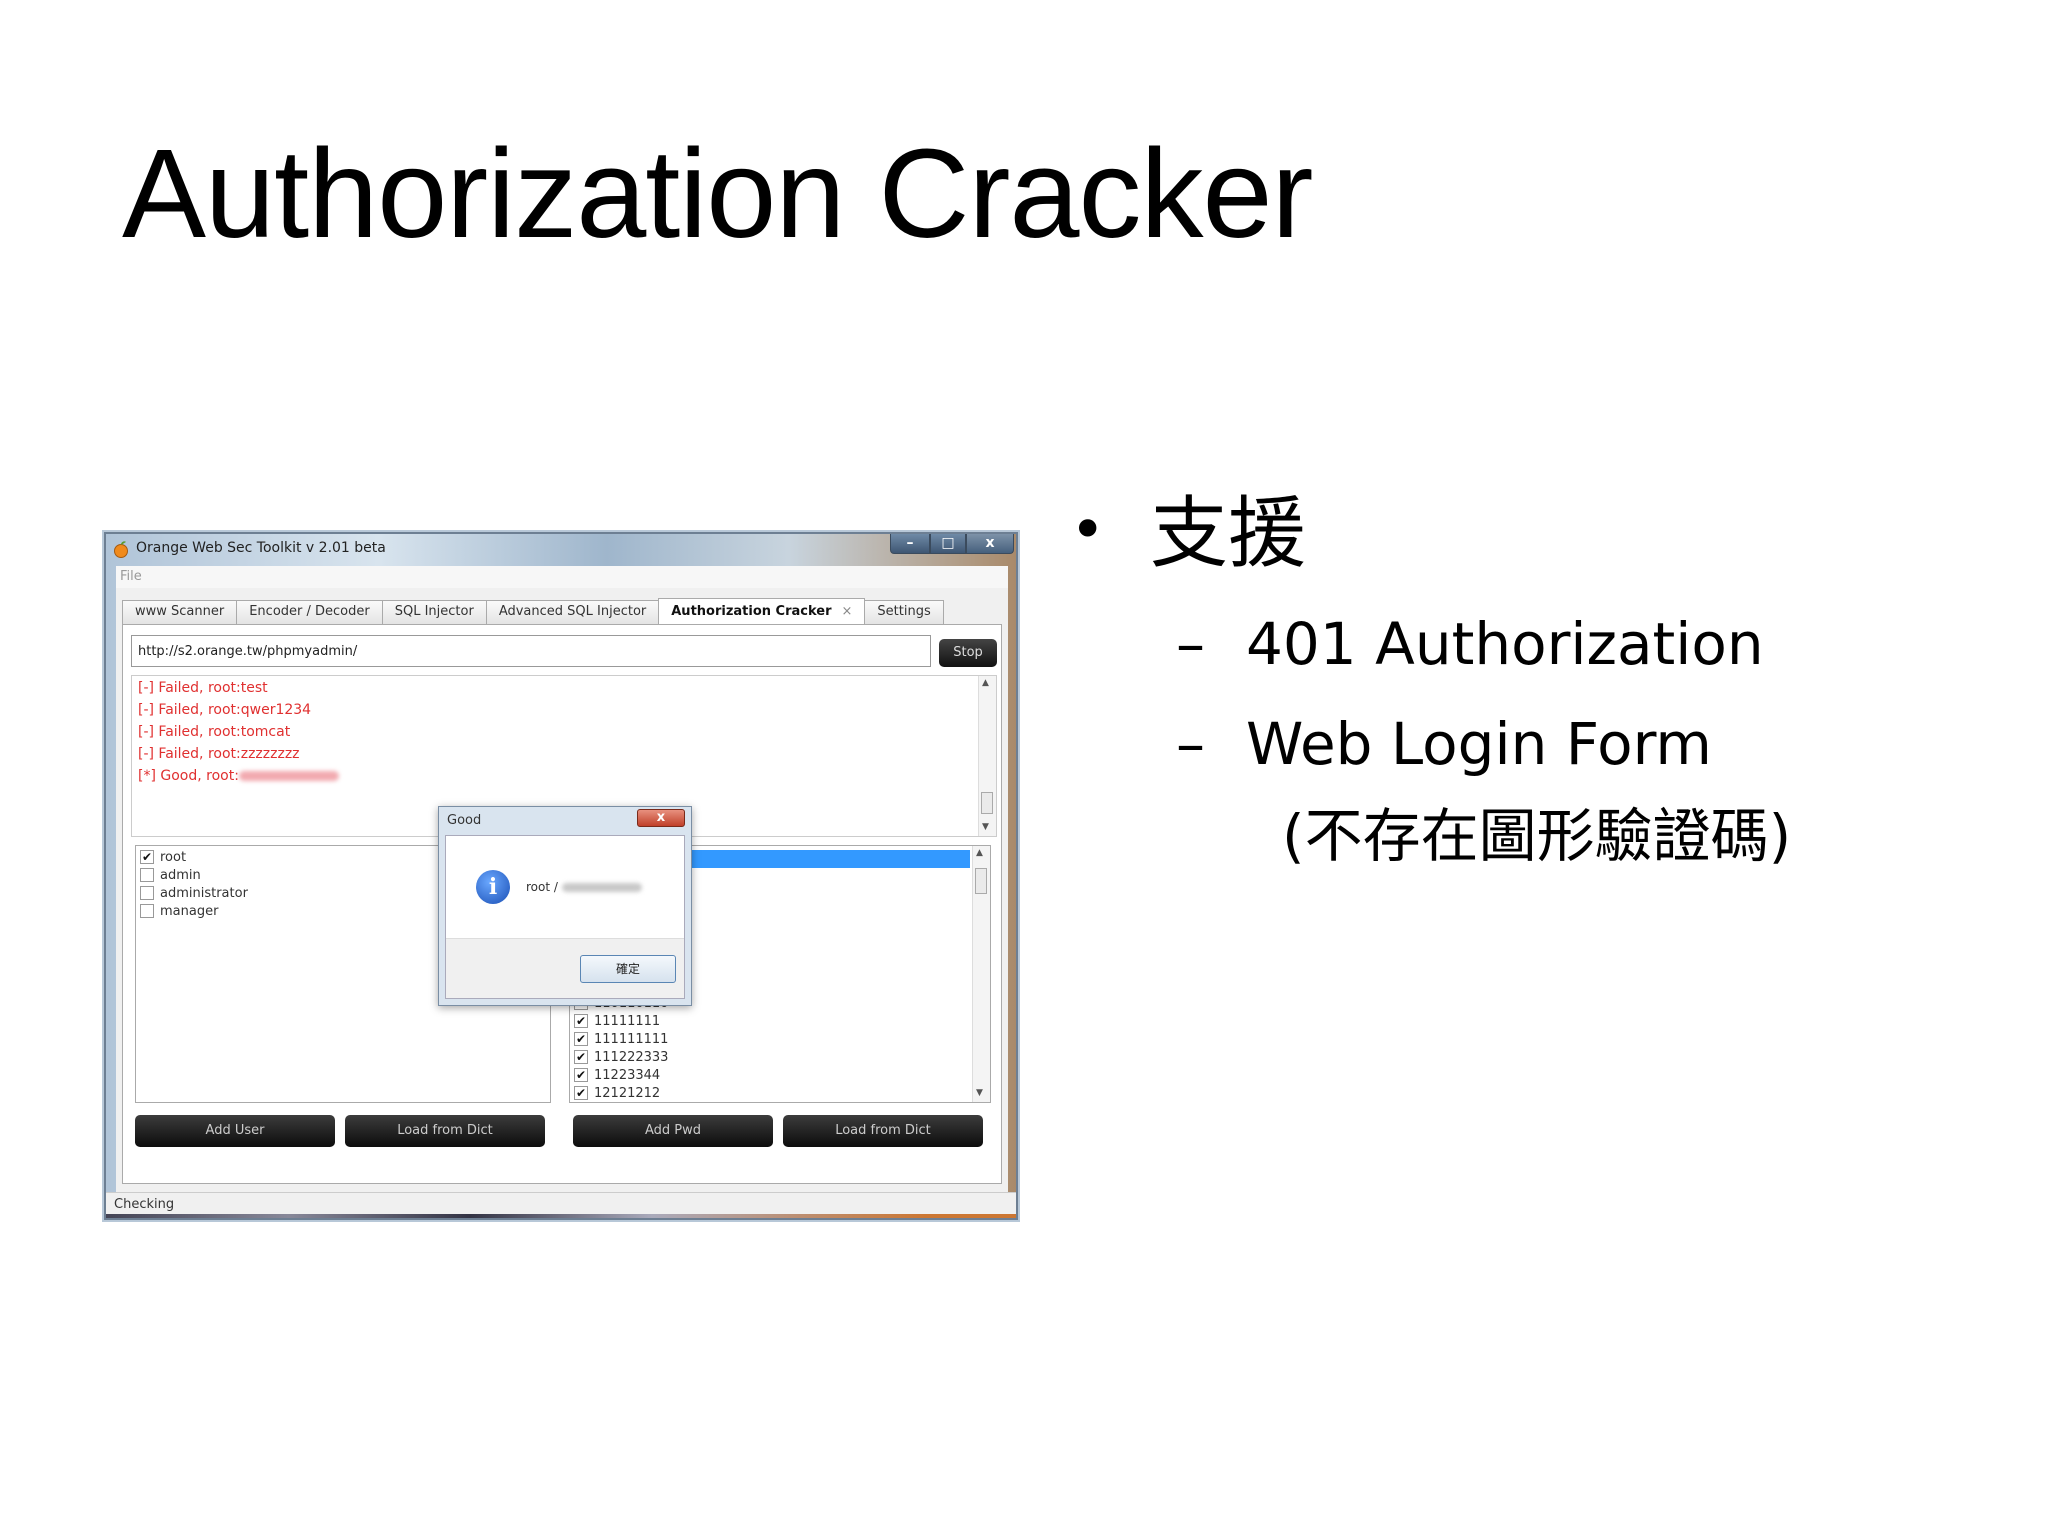 The image size is (2048, 1536). I want to click on log-line: [-] Failed, root:qwer1234, so click(225, 710).